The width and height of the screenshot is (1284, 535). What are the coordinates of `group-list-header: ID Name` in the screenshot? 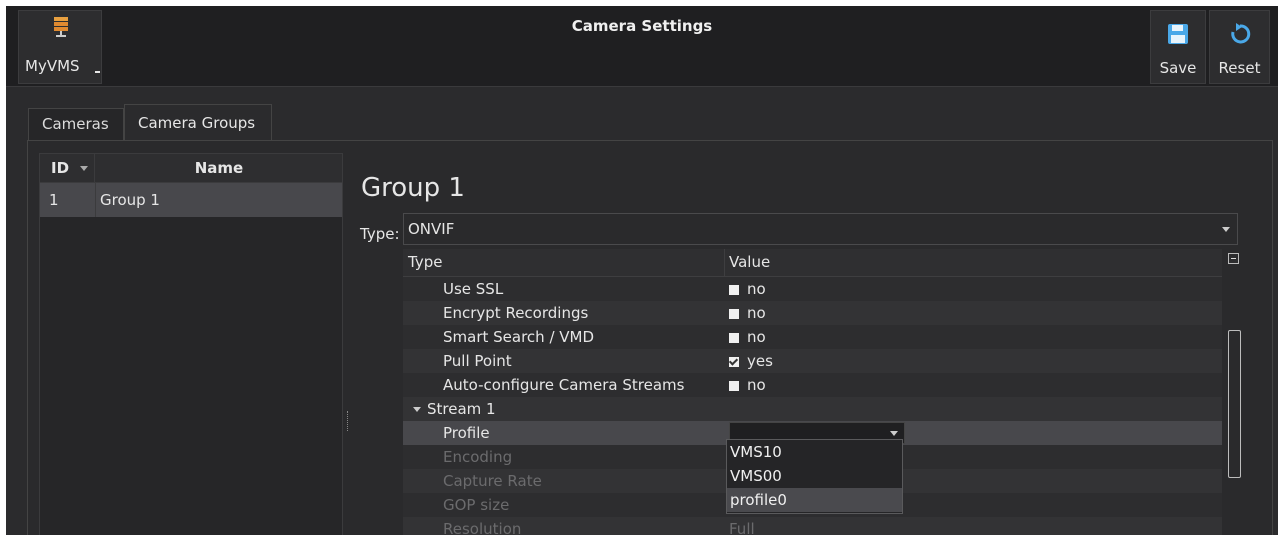 It's located at (191, 168).